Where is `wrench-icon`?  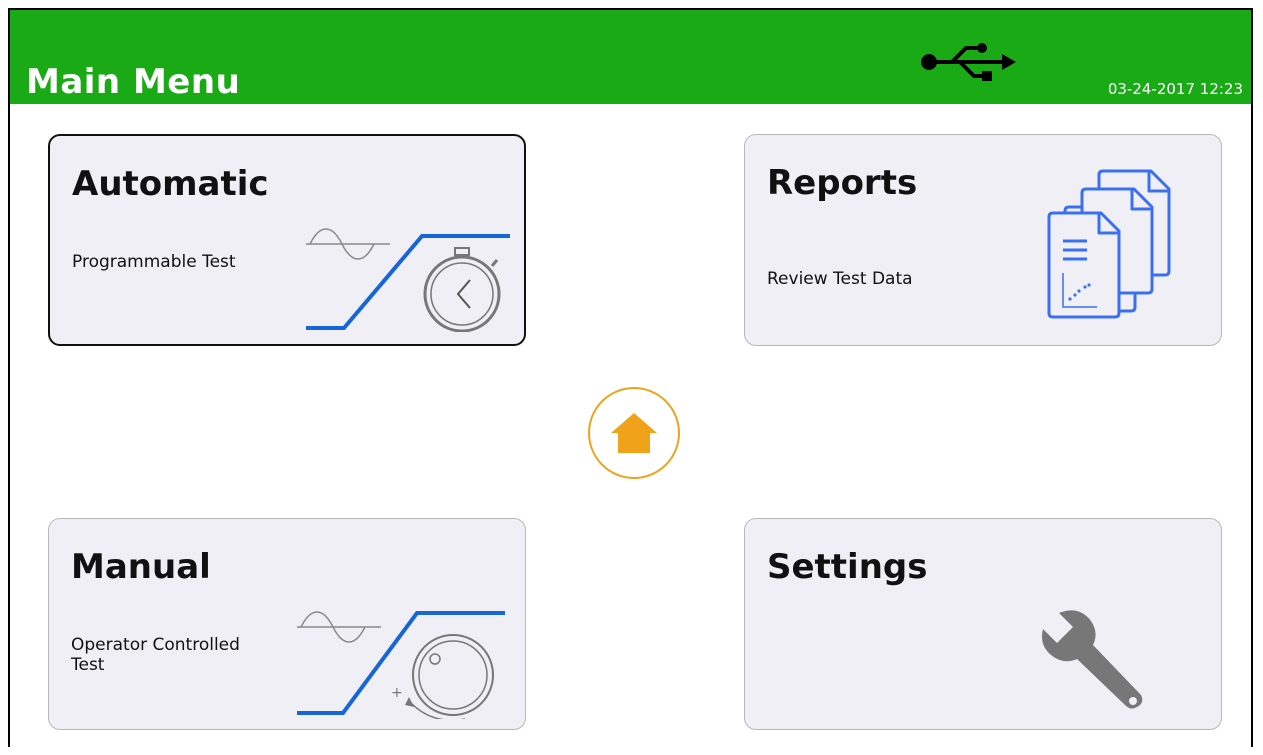 wrench-icon is located at coordinates (1092, 659).